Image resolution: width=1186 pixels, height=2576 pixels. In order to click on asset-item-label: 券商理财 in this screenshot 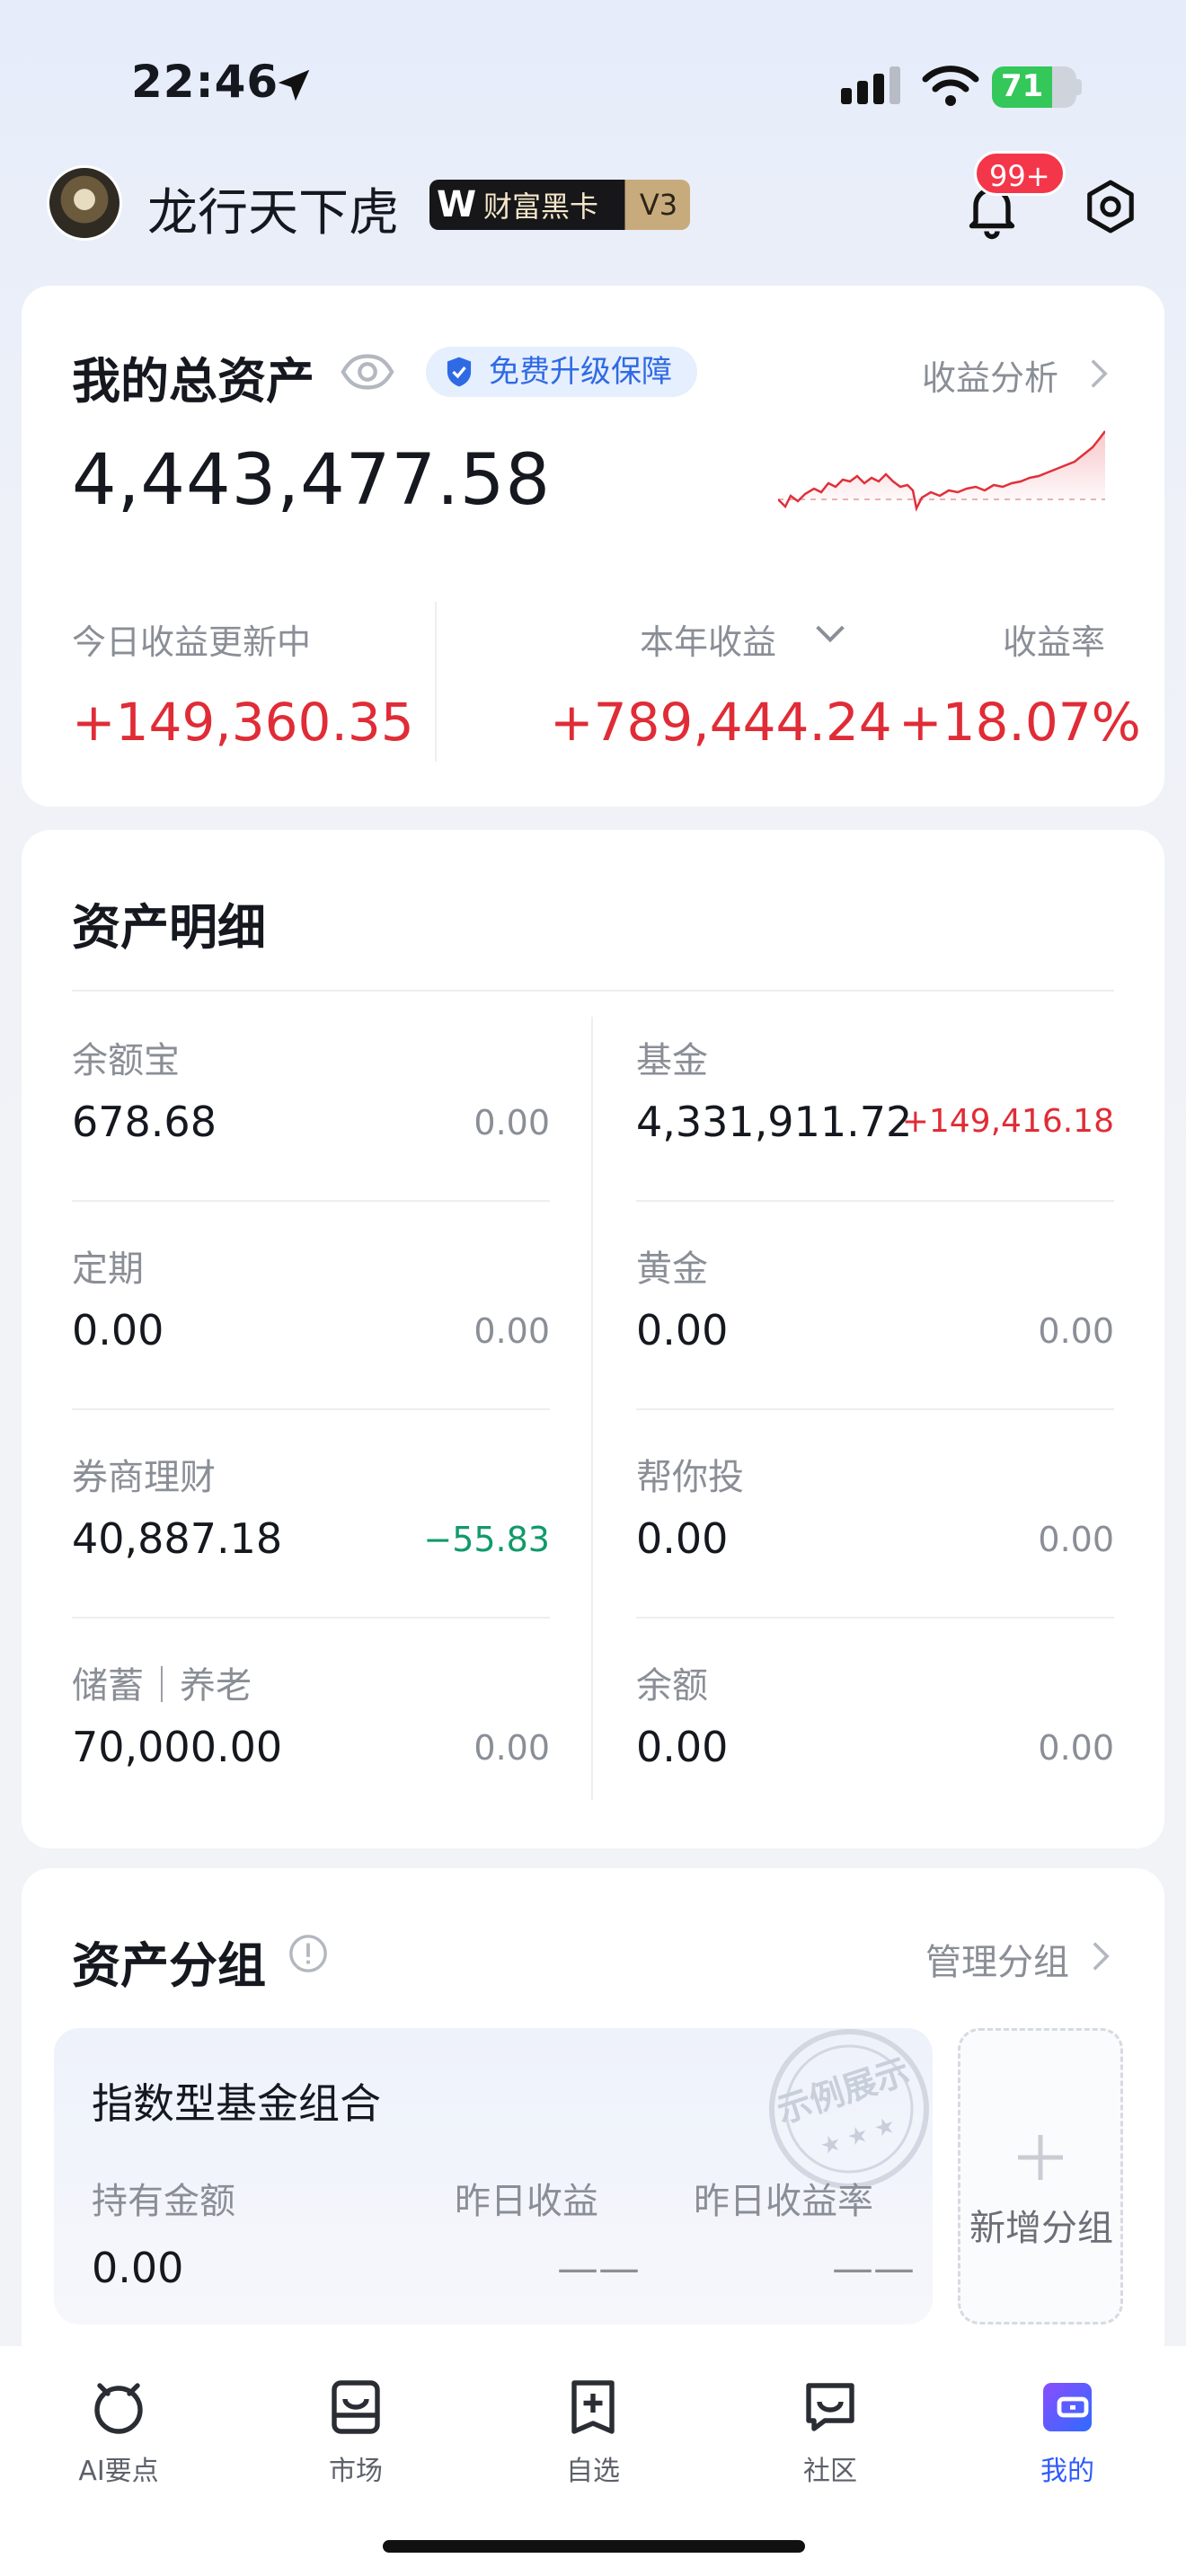, I will do `click(144, 1477)`.